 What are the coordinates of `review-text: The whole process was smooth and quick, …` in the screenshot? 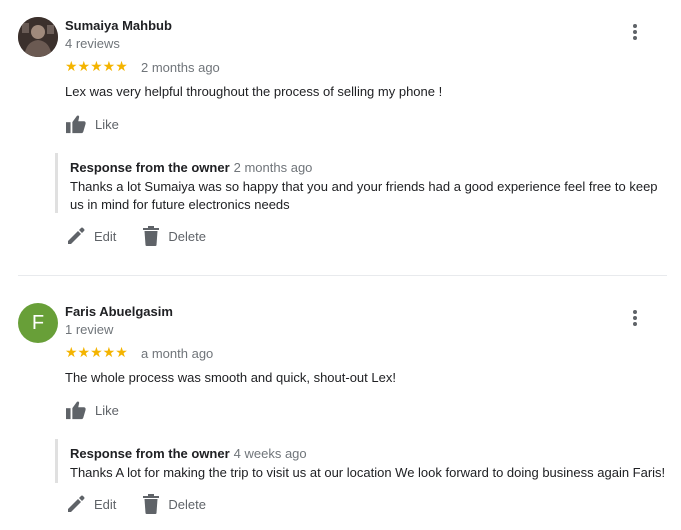 It's located at (230, 377).